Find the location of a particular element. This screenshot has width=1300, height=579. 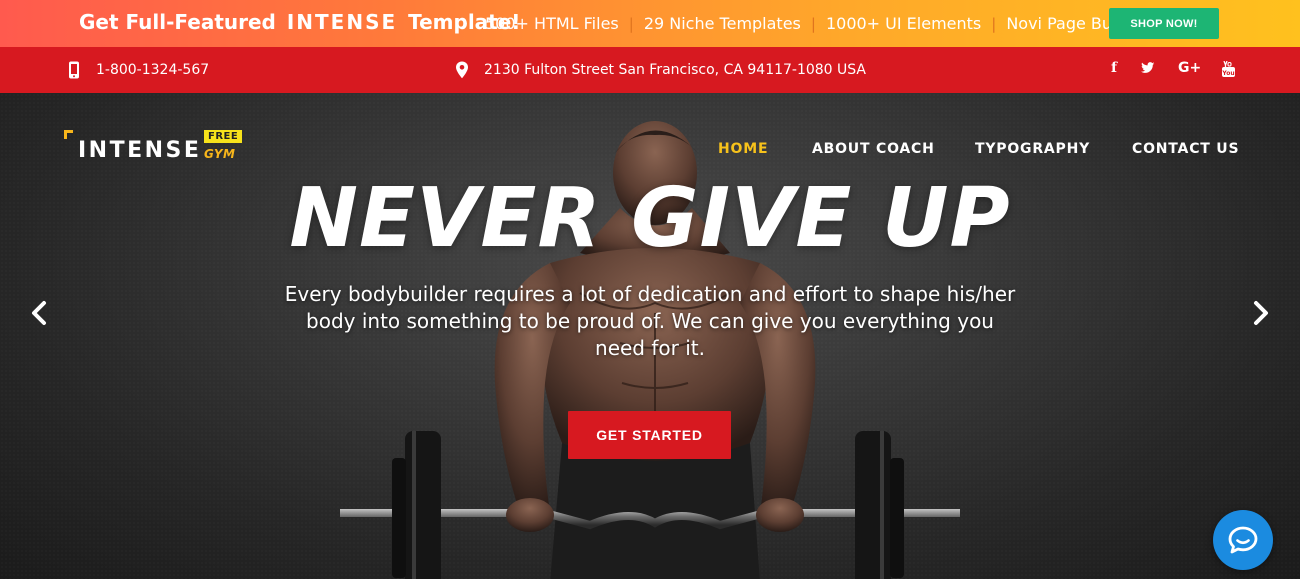

mobile-phone-icon is located at coordinates (74, 70).